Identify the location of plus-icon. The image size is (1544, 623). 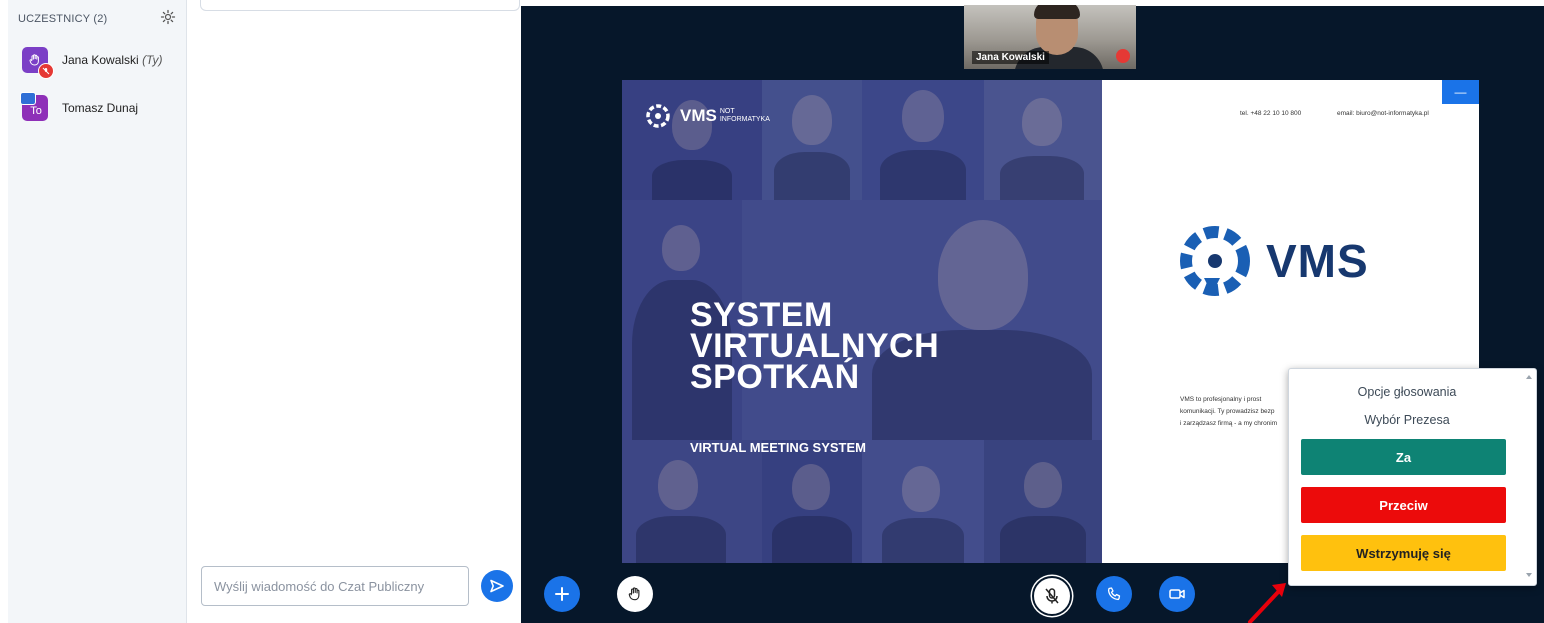
(562, 594).